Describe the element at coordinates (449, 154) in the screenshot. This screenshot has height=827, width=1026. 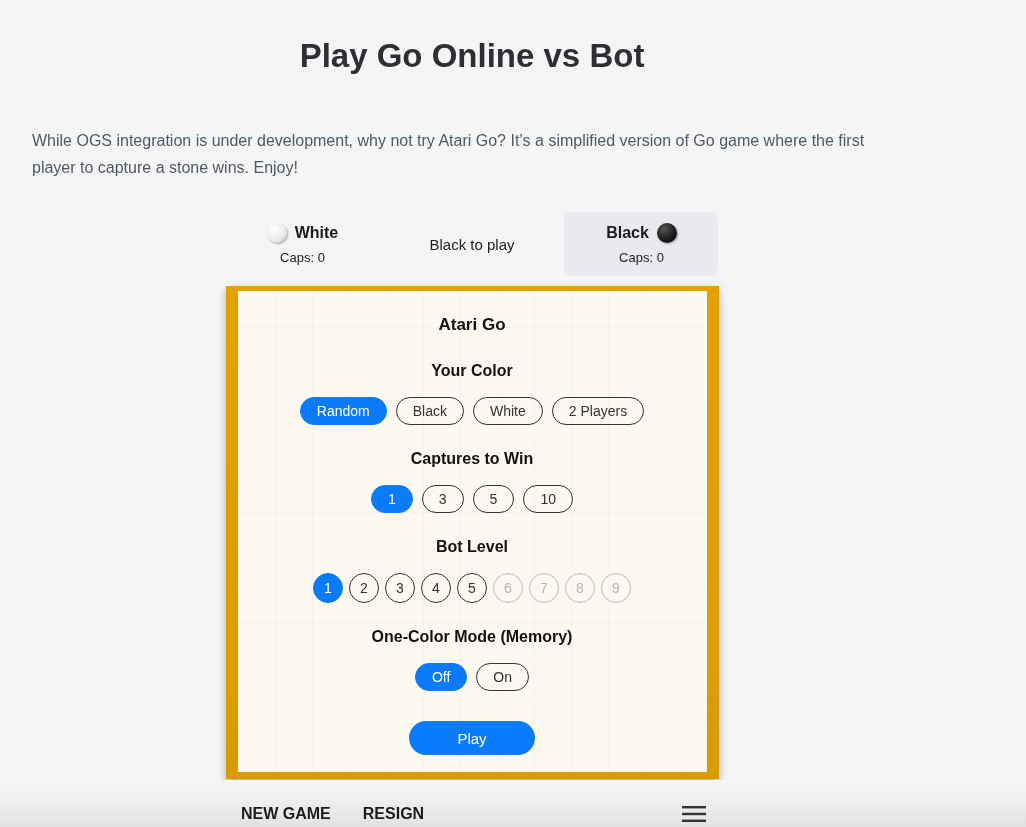
I see `intro-paragraph: While OGS integration is under development, why not try Atari Go? It’s a simplified version of Go game where the first player to capture a stone wins. Enjoy!` at that location.